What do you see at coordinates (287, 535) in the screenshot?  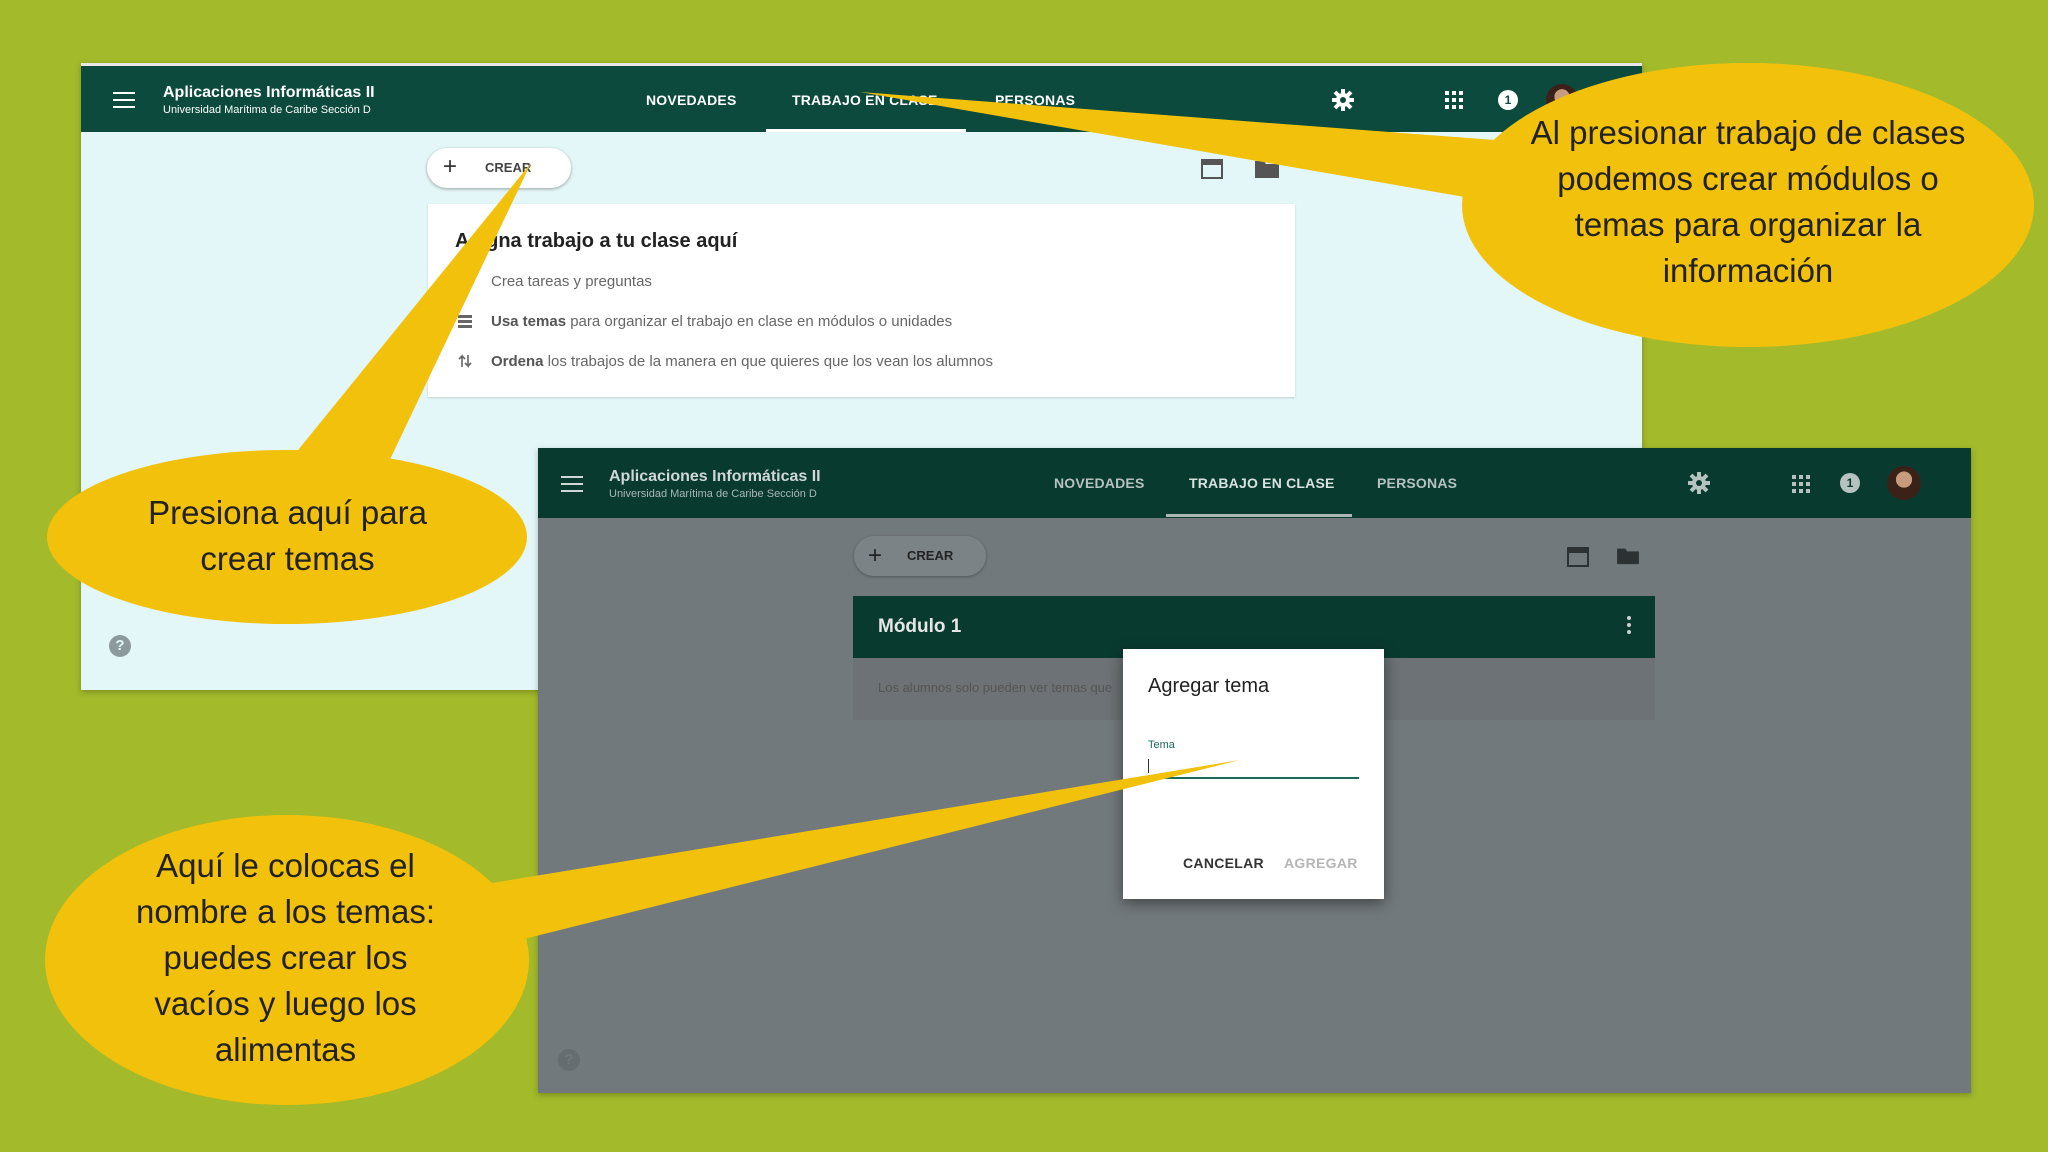 I see `callout-left-middle-text: Presiona aquí para crear temas` at bounding box center [287, 535].